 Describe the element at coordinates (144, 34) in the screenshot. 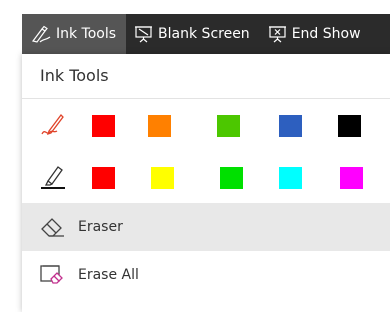

I see `presentation-screen-icon` at that location.